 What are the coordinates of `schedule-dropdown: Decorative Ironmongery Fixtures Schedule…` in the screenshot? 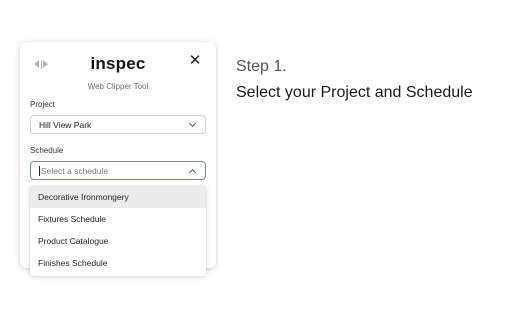 It's located at (118, 231).